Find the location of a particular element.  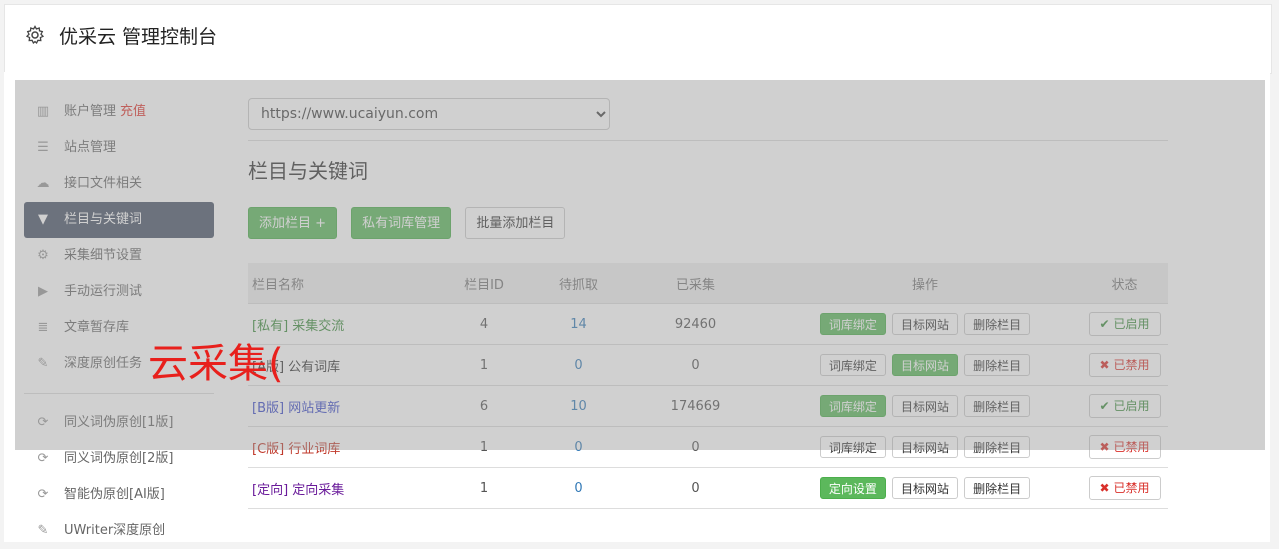

batch-add-column-button: 批量添加栏目 is located at coordinates (515, 223).